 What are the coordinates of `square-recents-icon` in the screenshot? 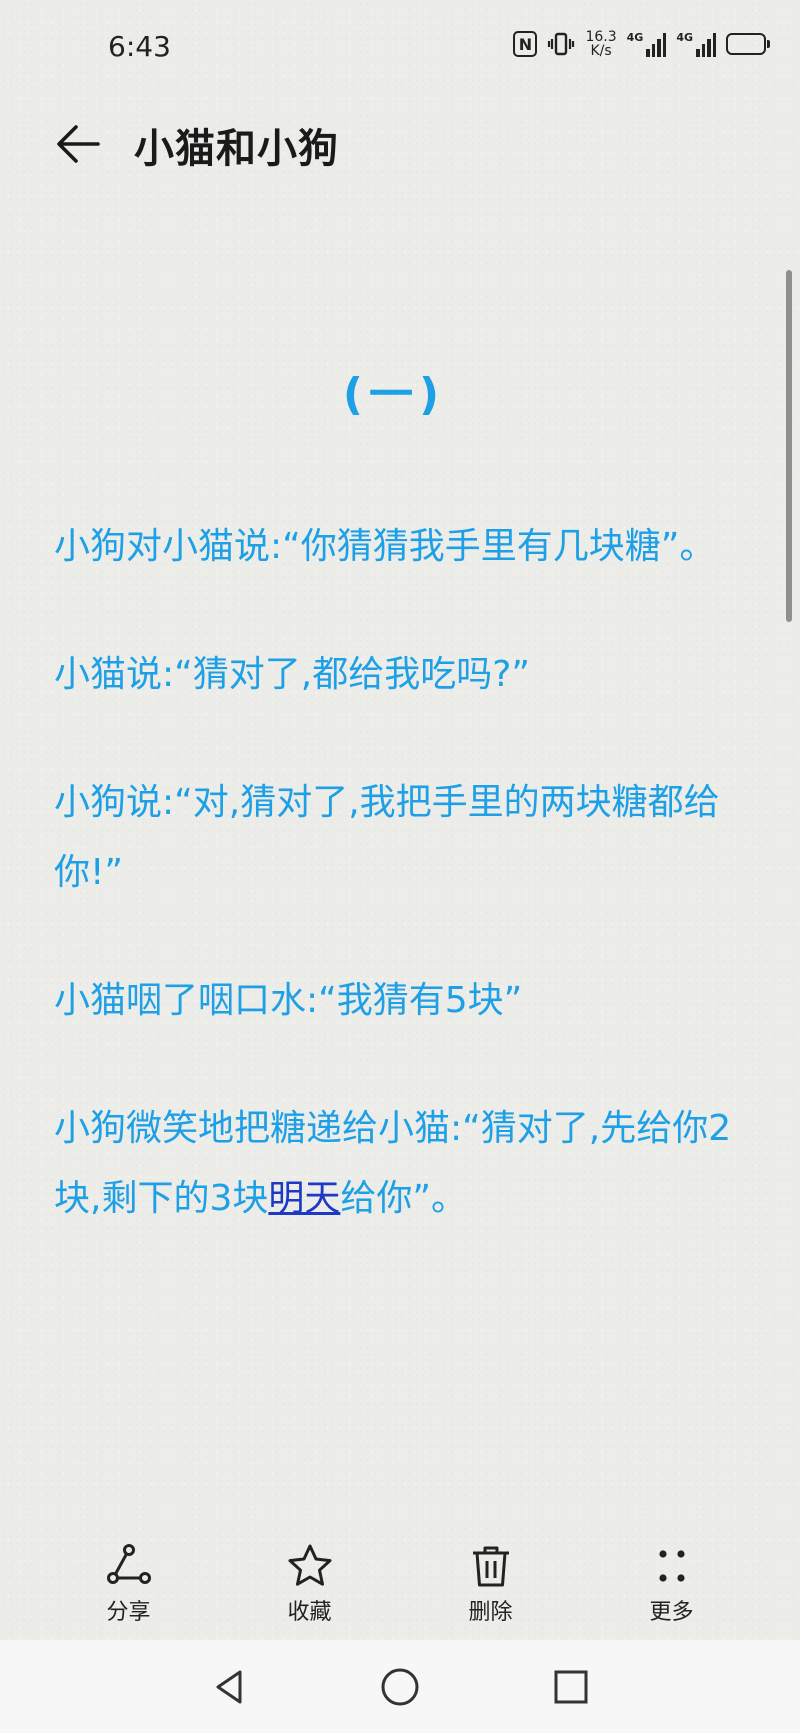 It's located at (571, 1687).